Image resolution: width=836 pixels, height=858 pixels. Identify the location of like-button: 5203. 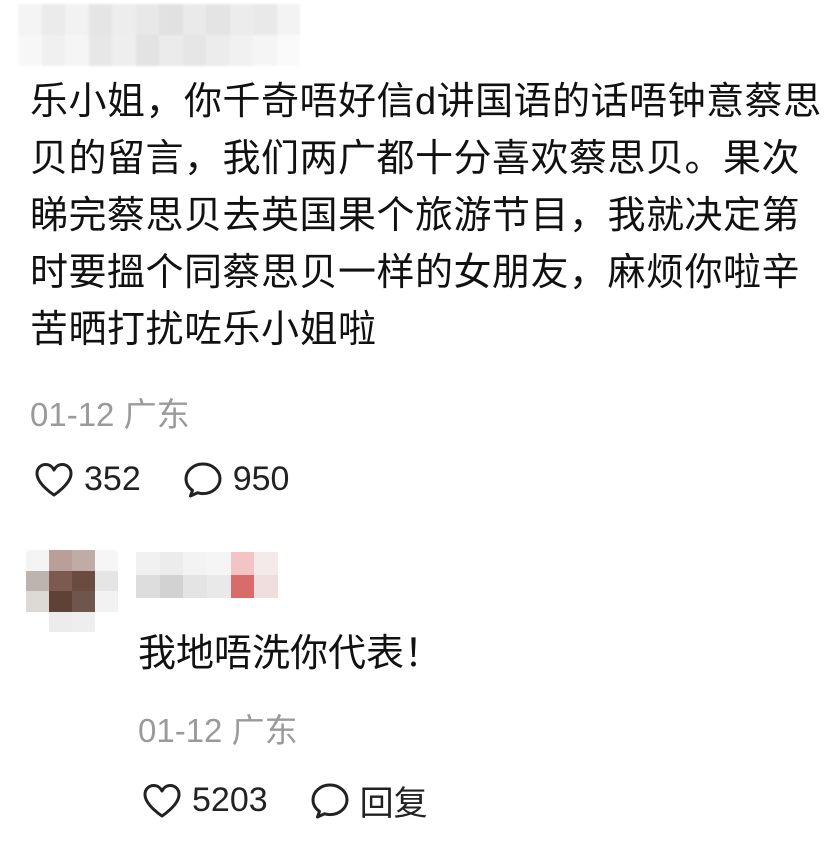
(205, 800).